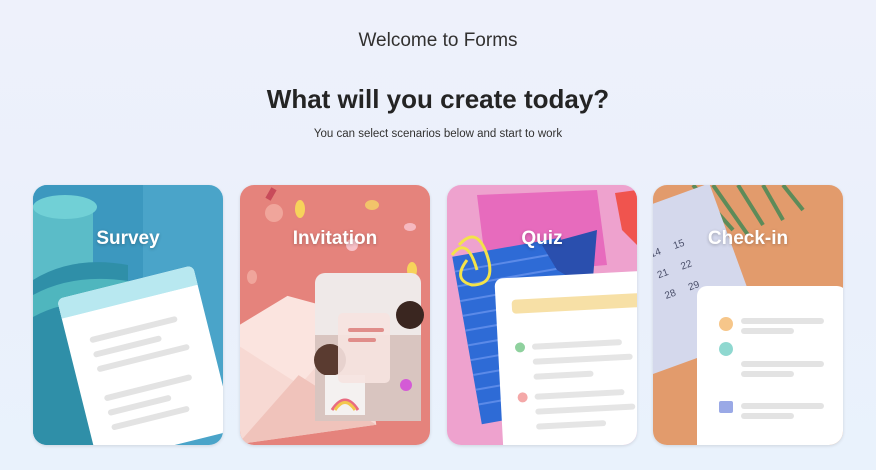 The width and height of the screenshot is (876, 470). I want to click on survey-card: Survey, so click(128, 315).